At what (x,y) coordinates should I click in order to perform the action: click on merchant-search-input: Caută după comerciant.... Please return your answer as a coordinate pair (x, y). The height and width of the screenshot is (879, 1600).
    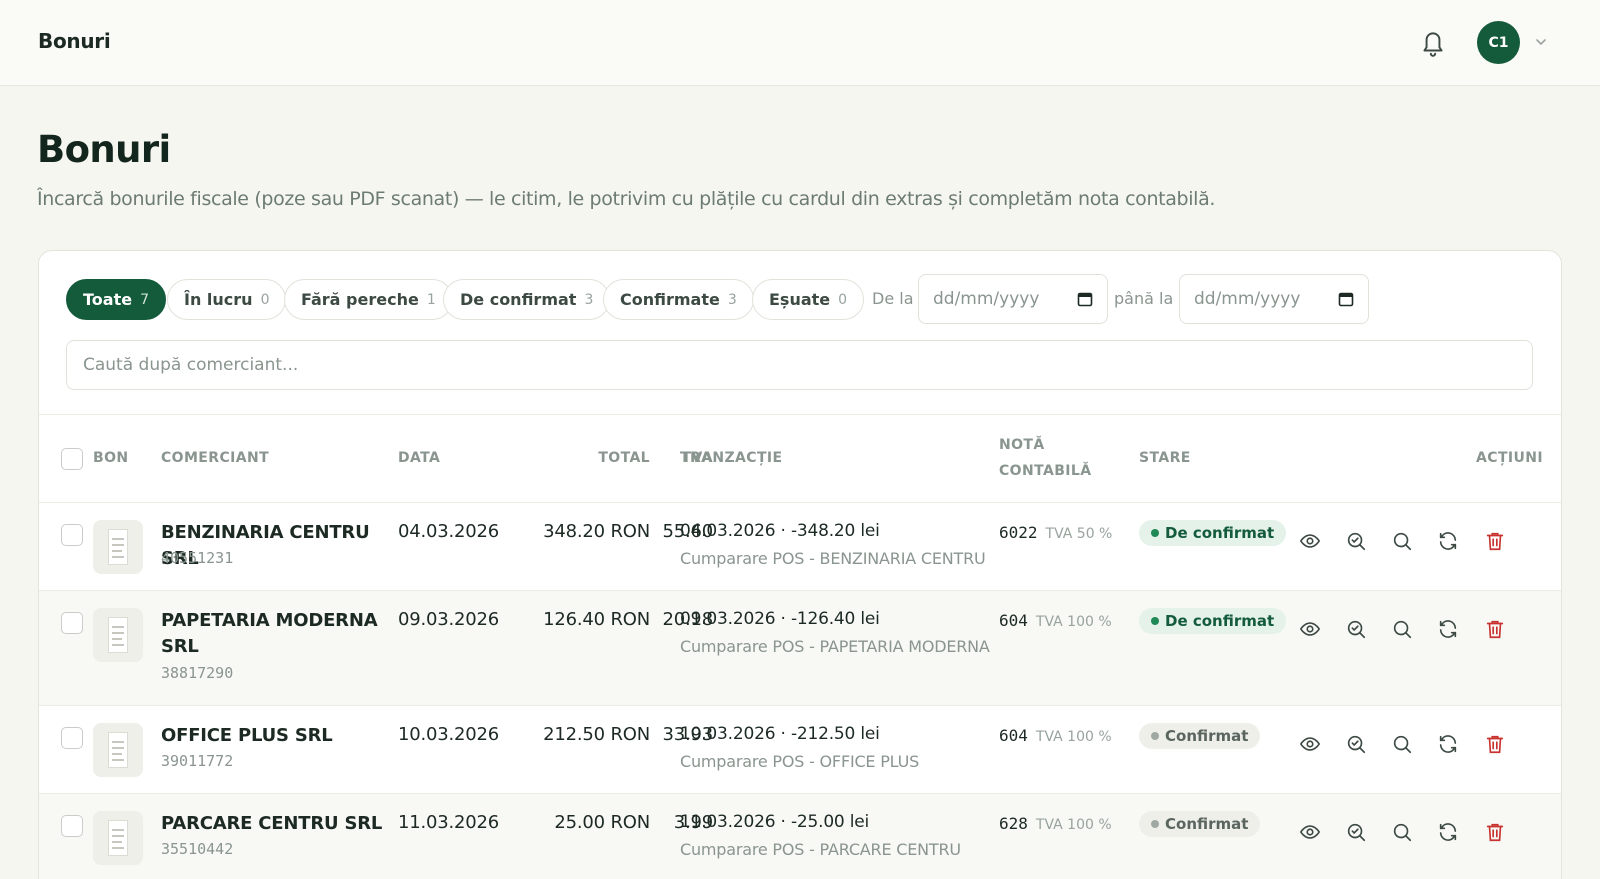
    Looking at the image, I should click on (799, 365).